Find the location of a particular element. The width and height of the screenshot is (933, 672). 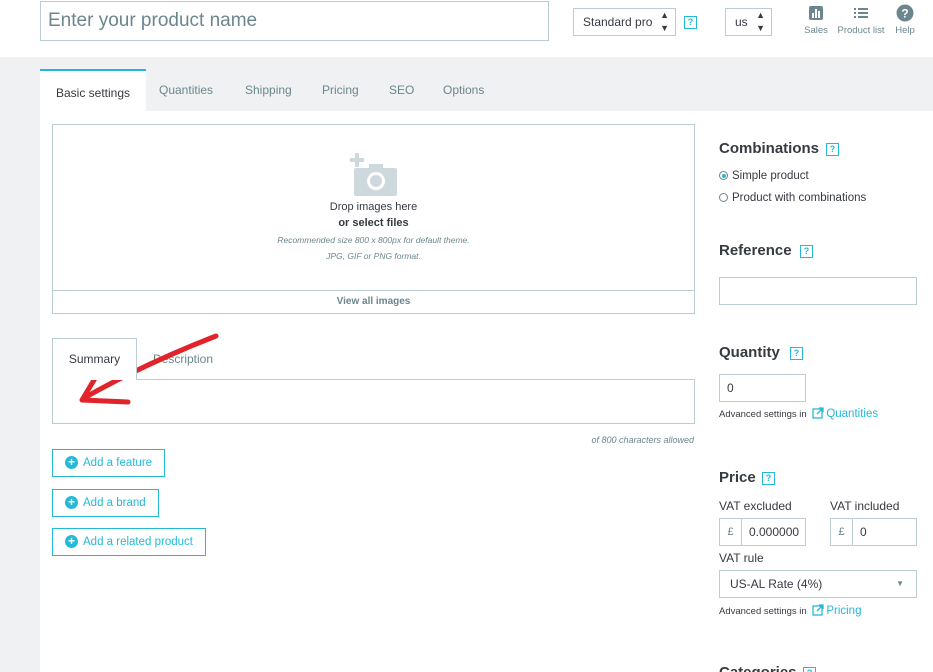

tab-quantities: Quantities is located at coordinates (186, 90).